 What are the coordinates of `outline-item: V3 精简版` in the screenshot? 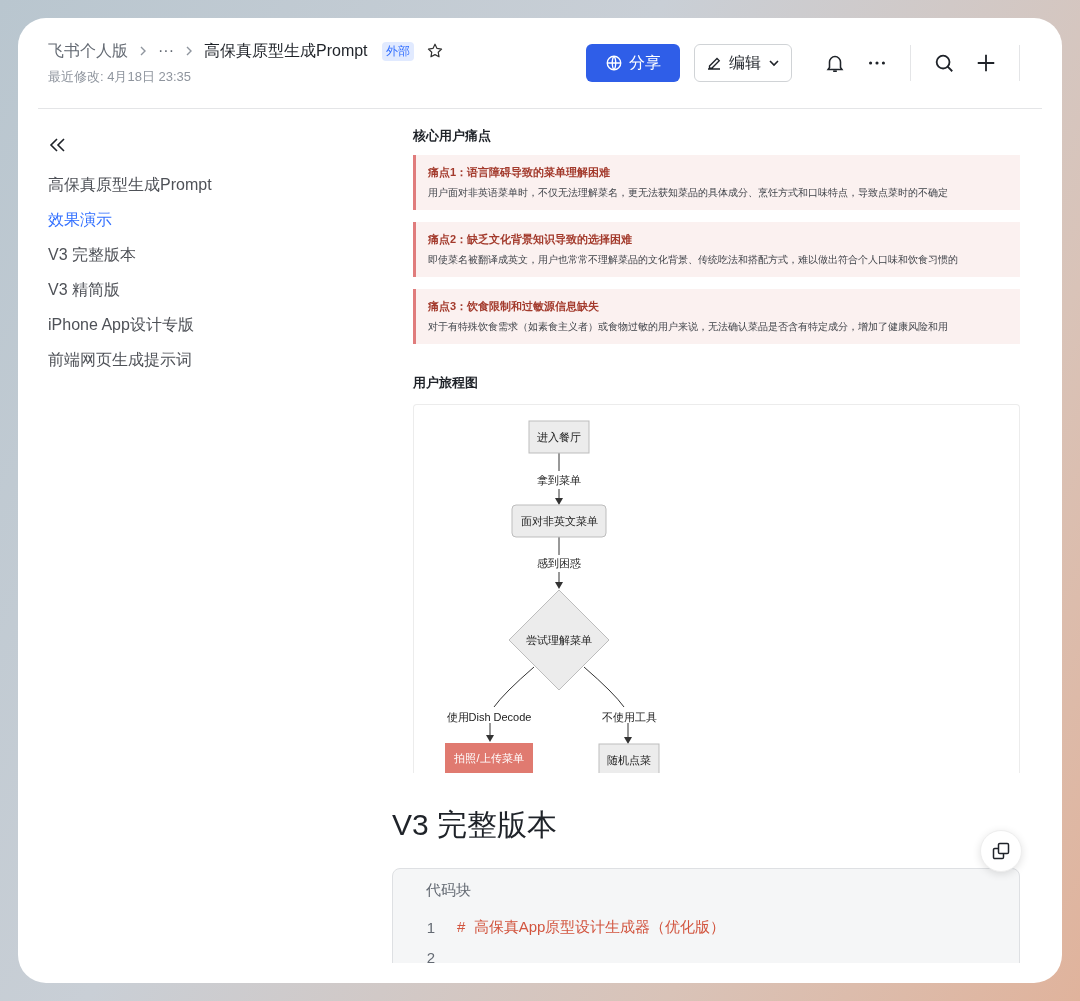 It's located at (84, 289).